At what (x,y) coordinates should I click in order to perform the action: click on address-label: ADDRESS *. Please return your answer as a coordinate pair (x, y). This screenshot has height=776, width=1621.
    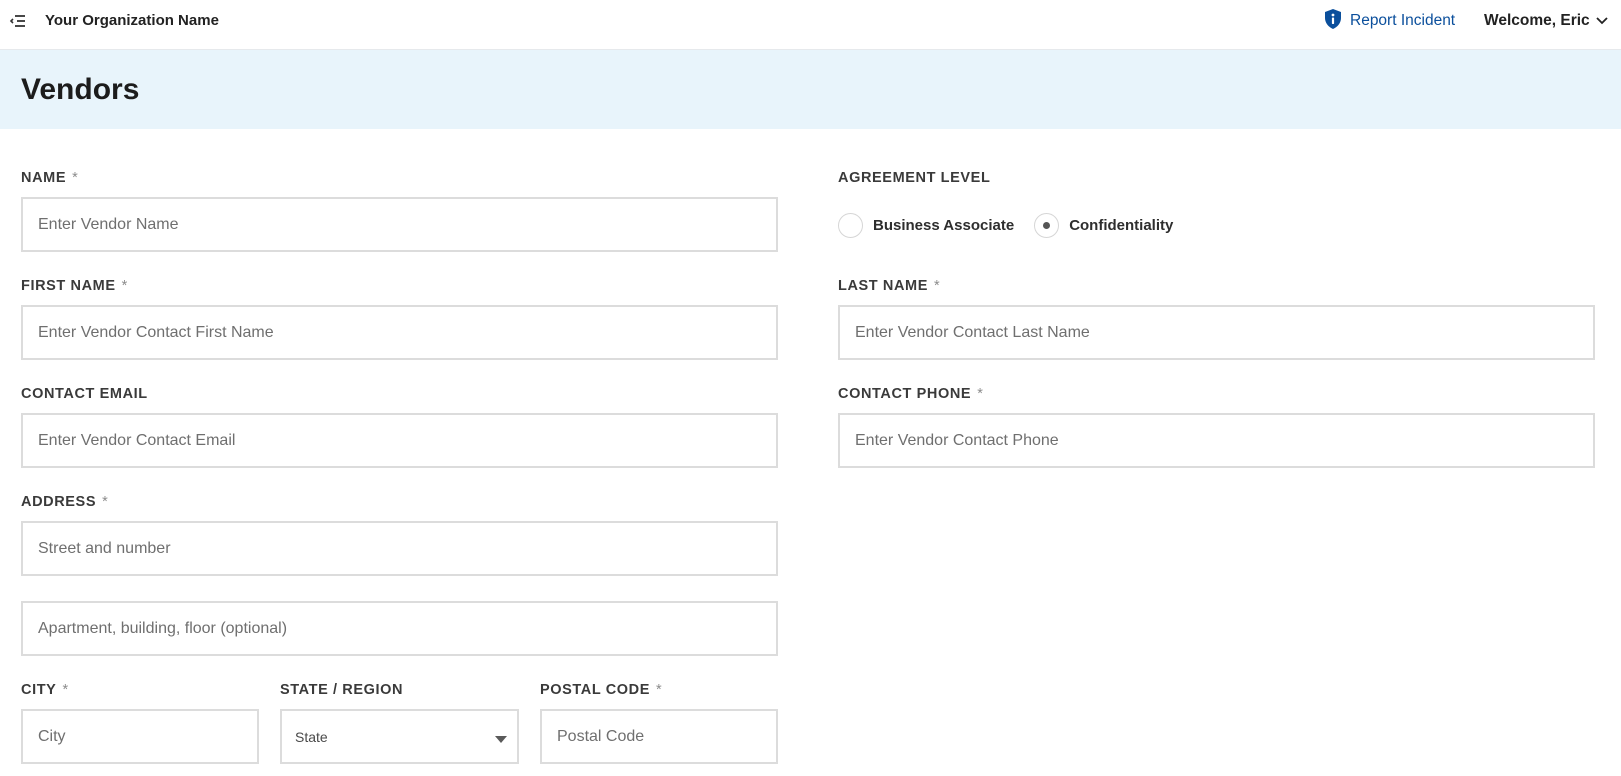
    Looking at the image, I should click on (64, 502).